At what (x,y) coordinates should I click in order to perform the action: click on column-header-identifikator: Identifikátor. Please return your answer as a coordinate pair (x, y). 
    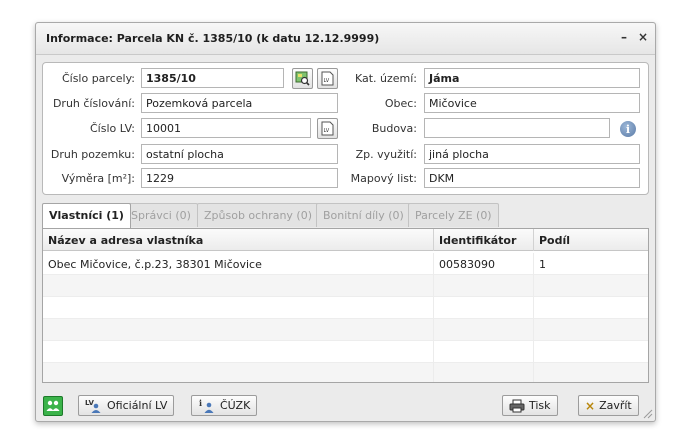
    Looking at the image, I should click on (484, 240).